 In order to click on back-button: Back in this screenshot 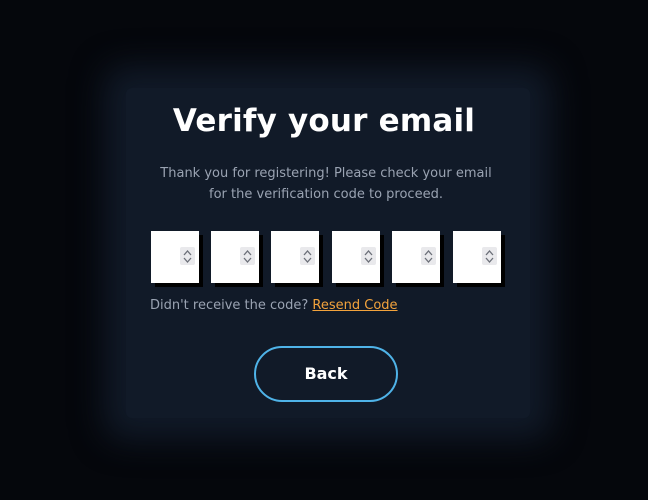, I will do `click(326, 374)`.